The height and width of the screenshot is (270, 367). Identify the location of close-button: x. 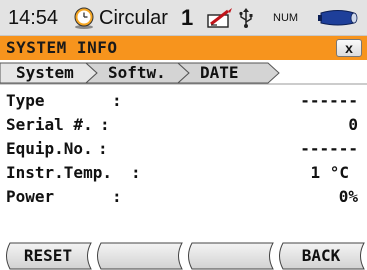
(349, 48).